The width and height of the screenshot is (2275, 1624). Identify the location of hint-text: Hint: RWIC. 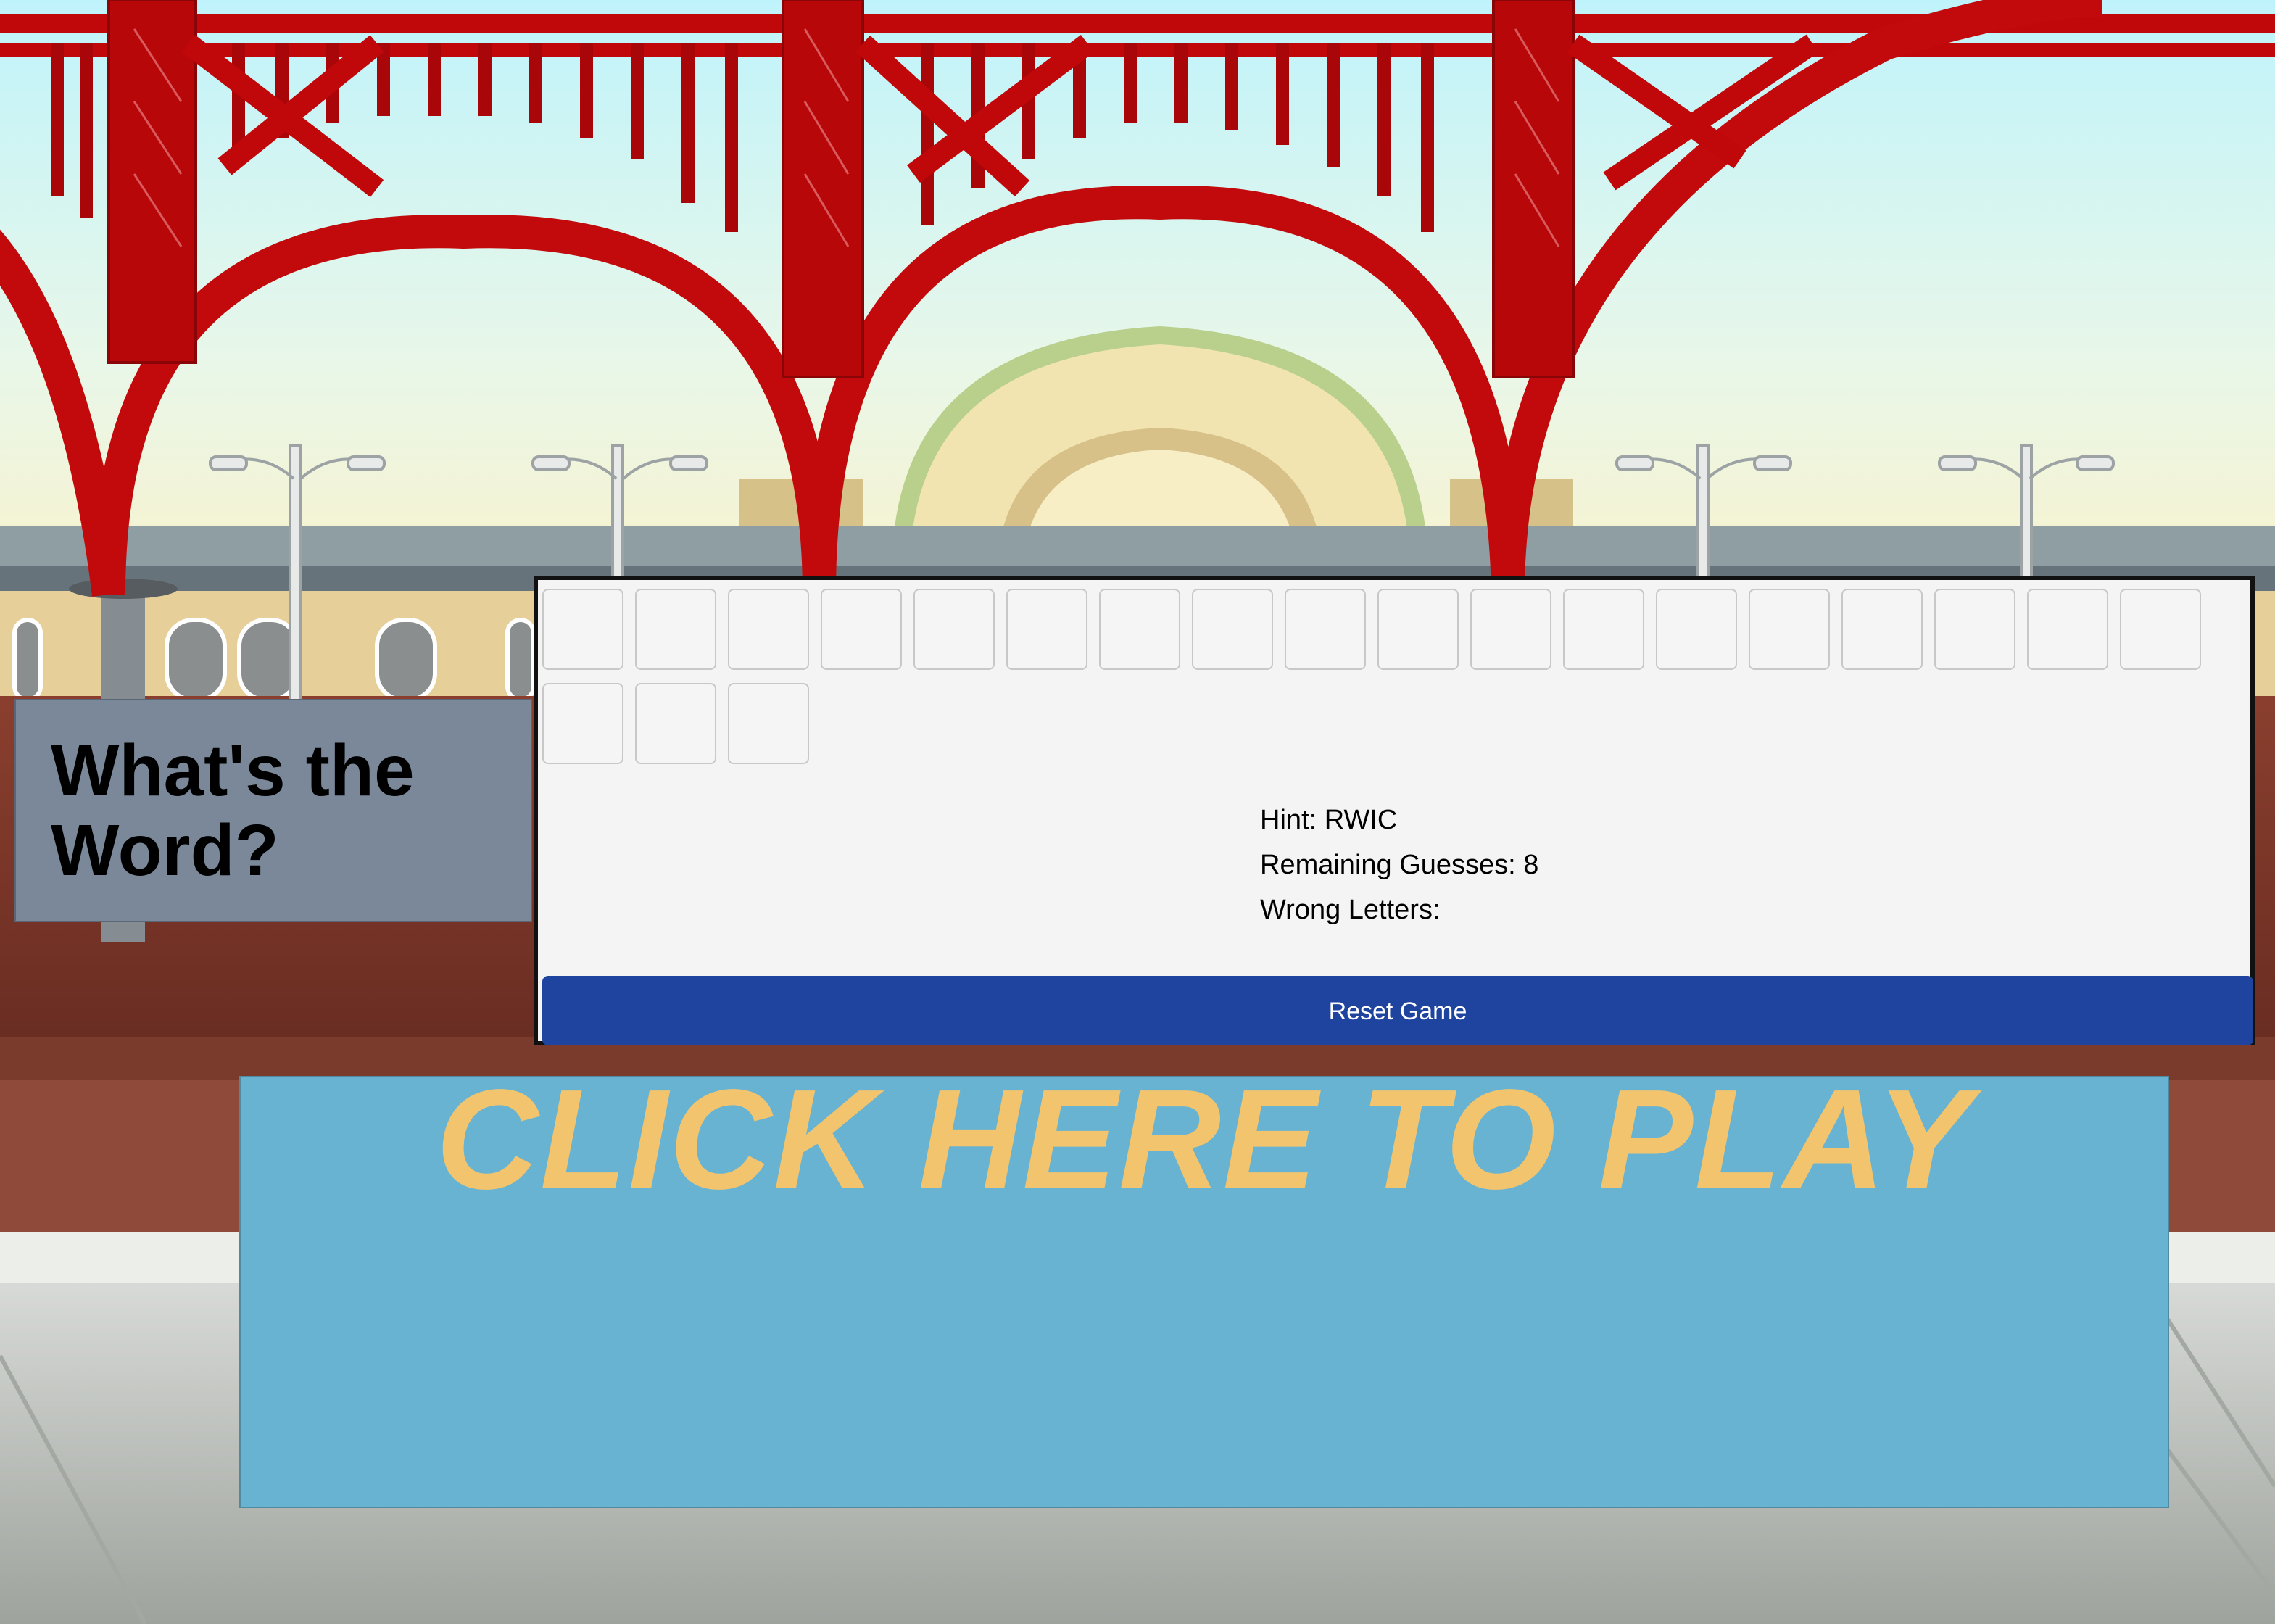
(1329, 820).